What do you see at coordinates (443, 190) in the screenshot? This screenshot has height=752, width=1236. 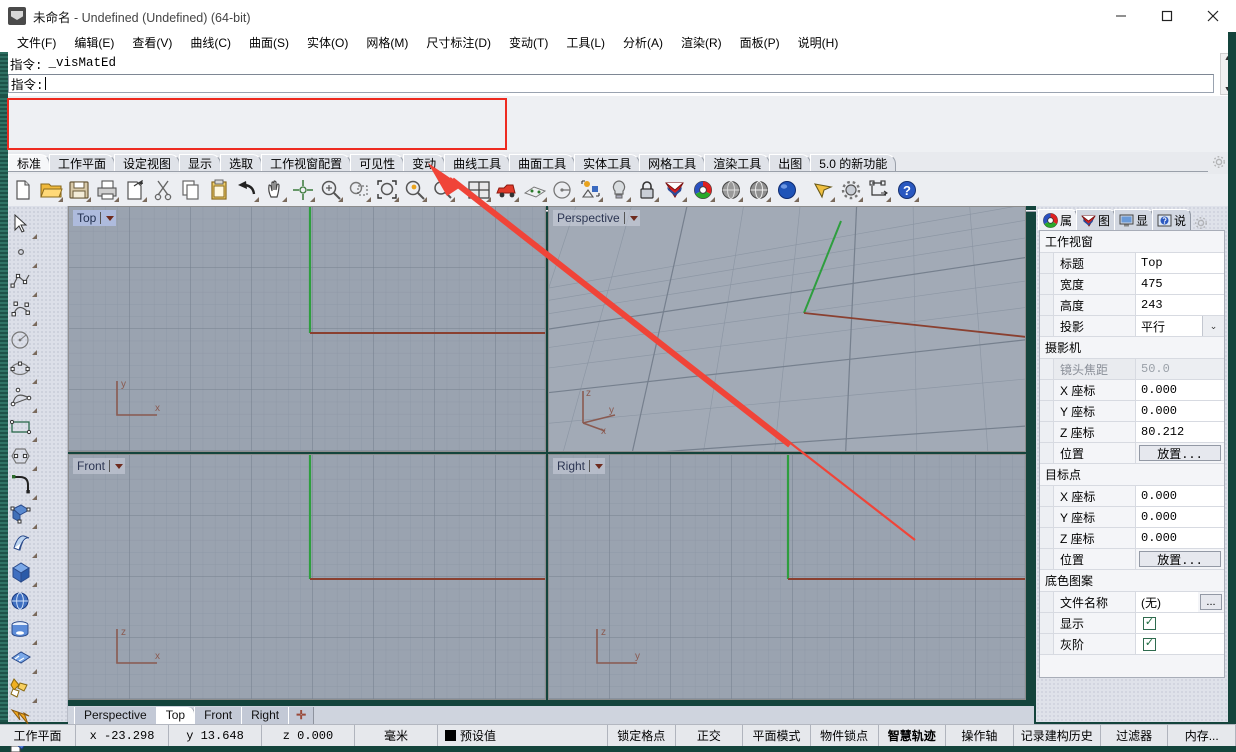 I see `zoom-dynamic-icon` at bounding box center [443, 190].